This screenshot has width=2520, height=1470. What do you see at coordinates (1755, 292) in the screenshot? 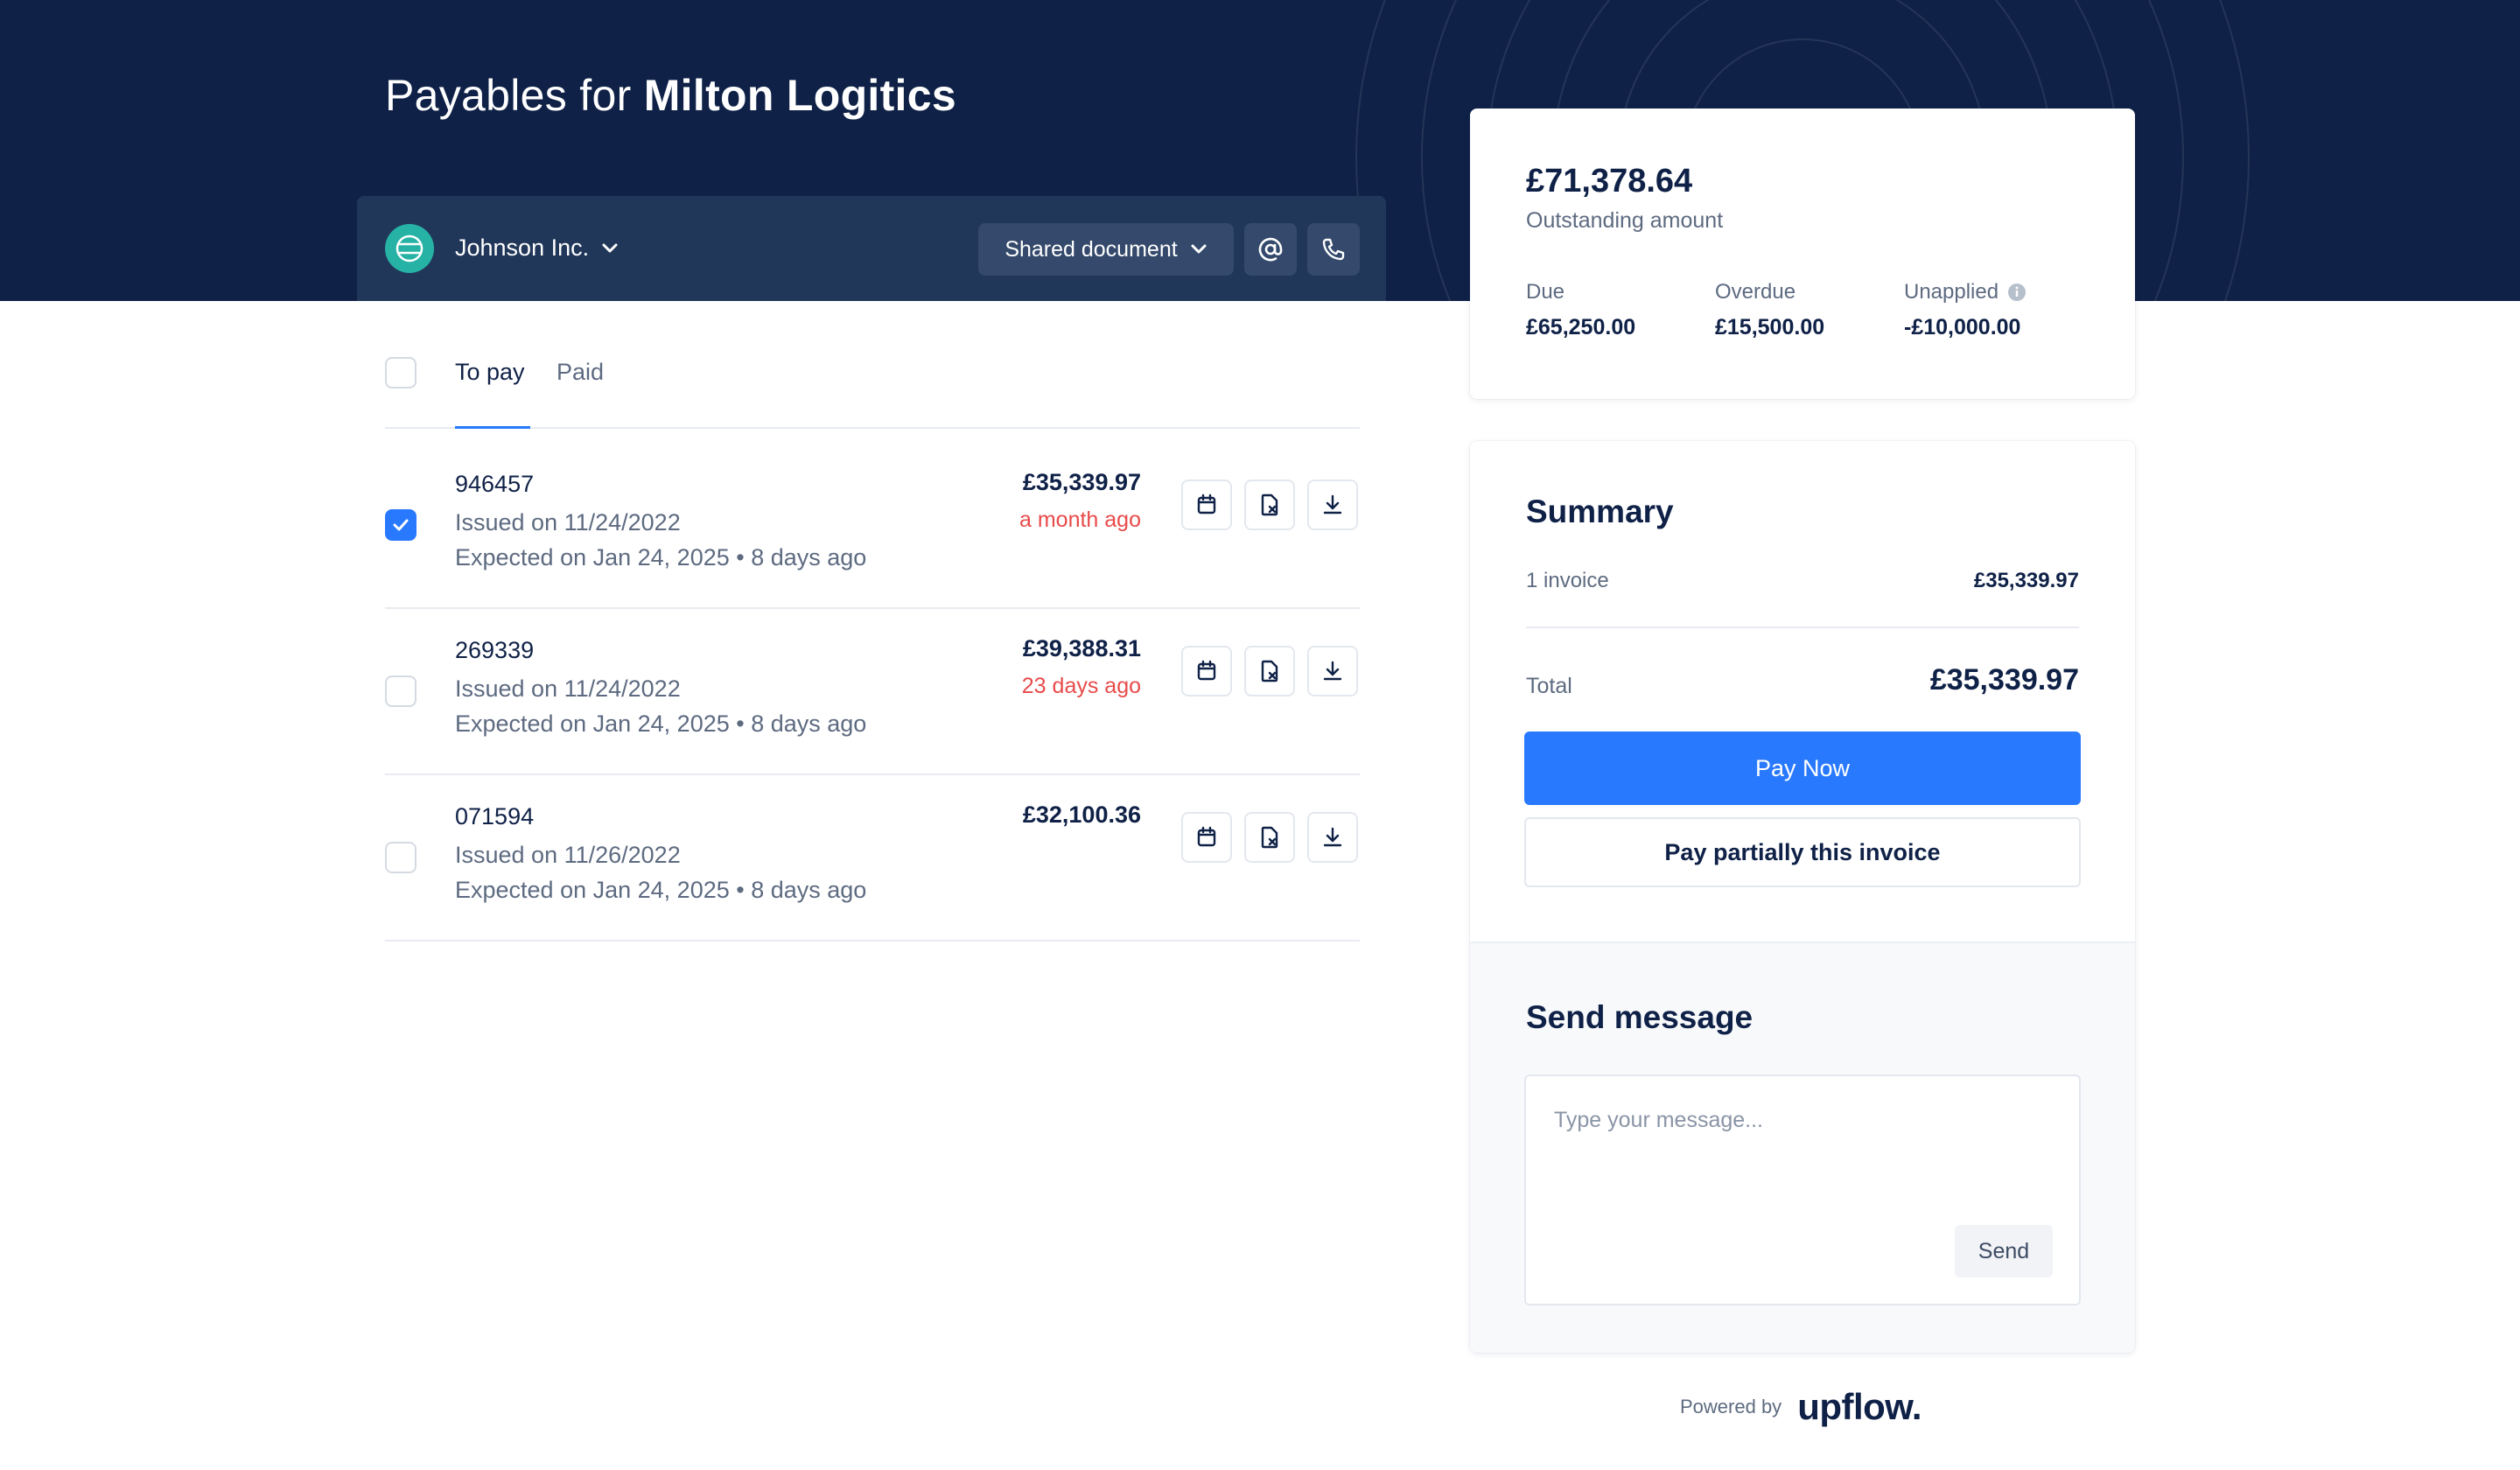
I see `overdue-label: Overdue` at bounding box center [1755, 292].